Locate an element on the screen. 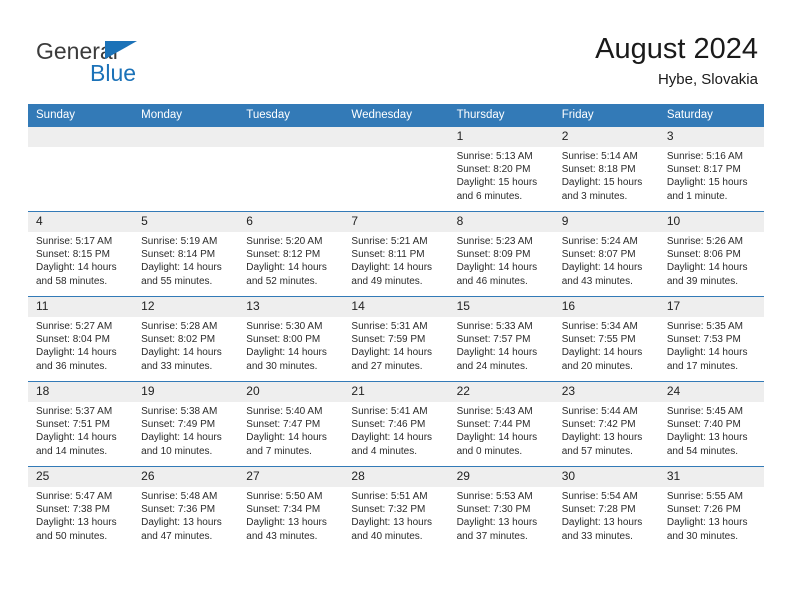 The image size is (792, 612). page-subtitle: Hybe, Slovakia is located at coordinates (707, 79).